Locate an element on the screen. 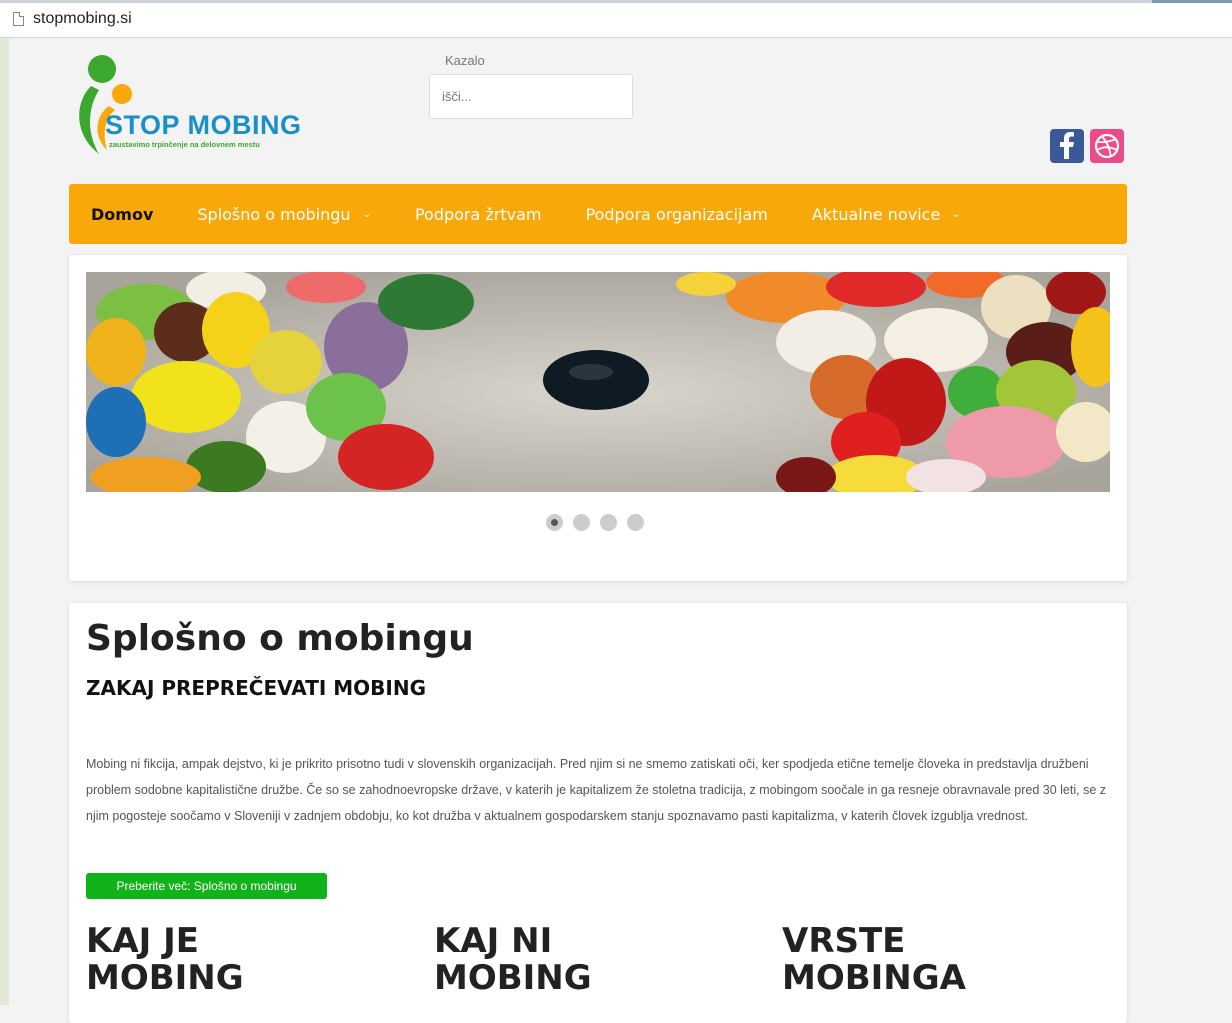 This screenshot has width=1232, height=1023. dribbble-icon is located at coordinates (1107, 146).